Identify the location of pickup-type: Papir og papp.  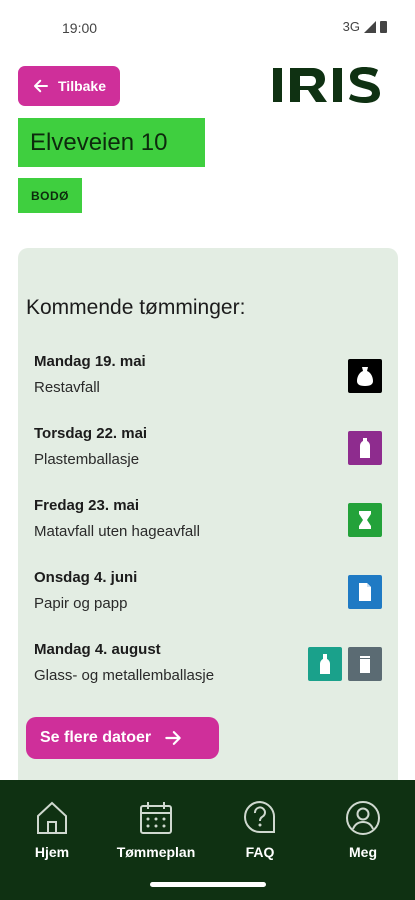
(81, 603).